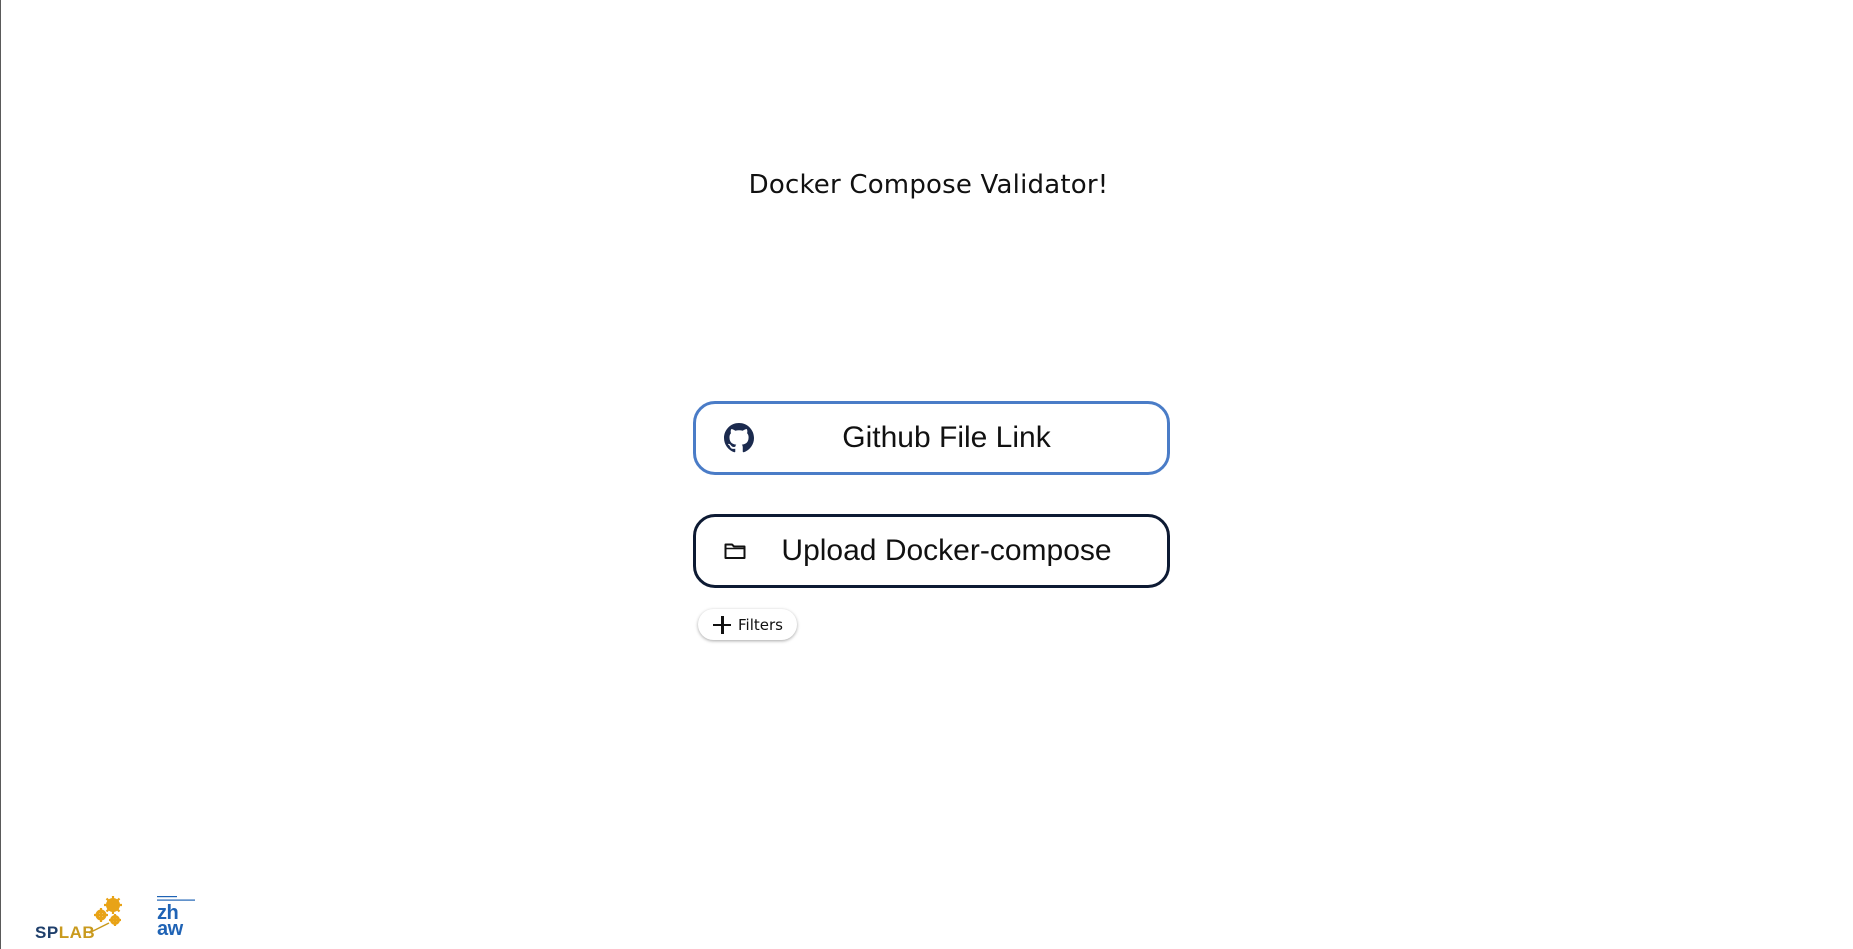 Image resolution: width=1853 pixels, height=949 pixels. I want to click on github-file-link-button: Github File Link, so click(931, 438).